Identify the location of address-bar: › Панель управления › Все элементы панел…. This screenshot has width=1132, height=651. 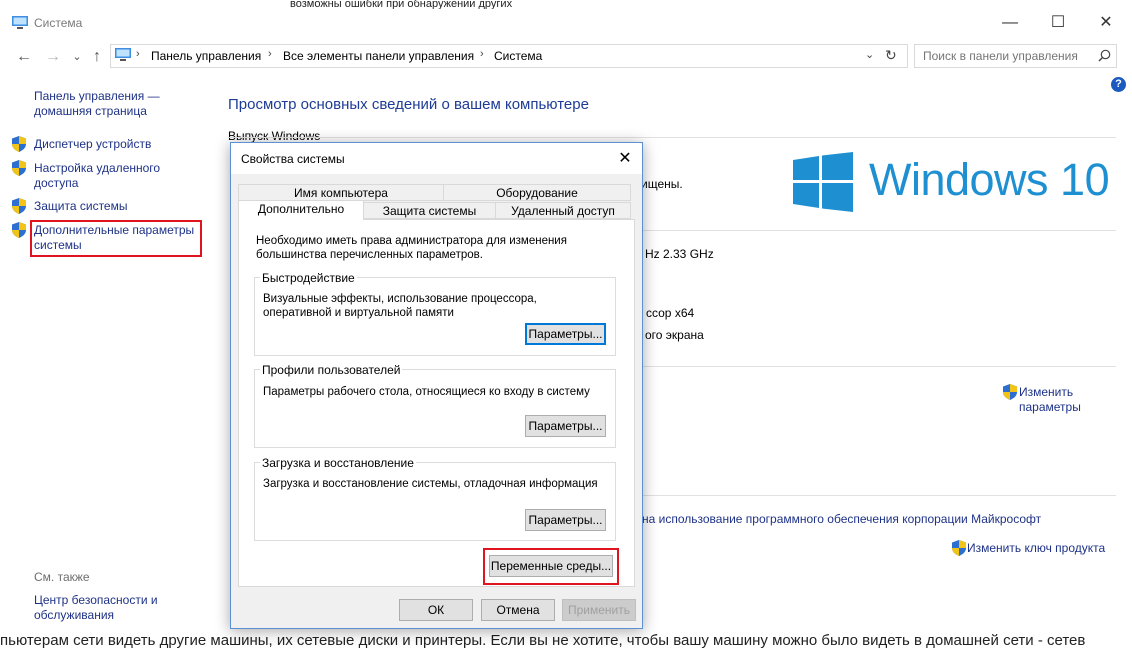
(509, 56).